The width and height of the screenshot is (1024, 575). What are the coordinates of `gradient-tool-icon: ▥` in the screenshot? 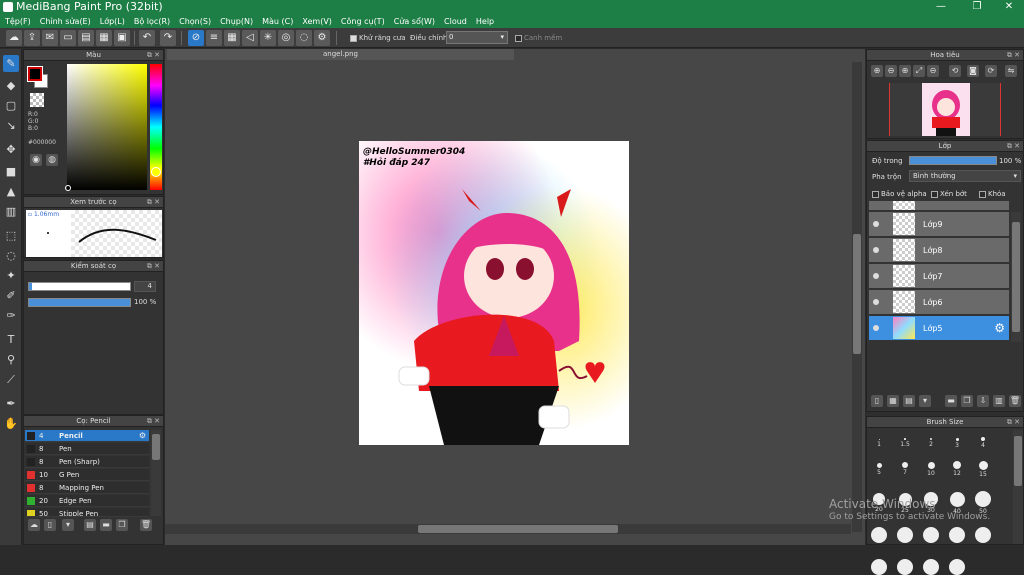 It's located at (11, 211).